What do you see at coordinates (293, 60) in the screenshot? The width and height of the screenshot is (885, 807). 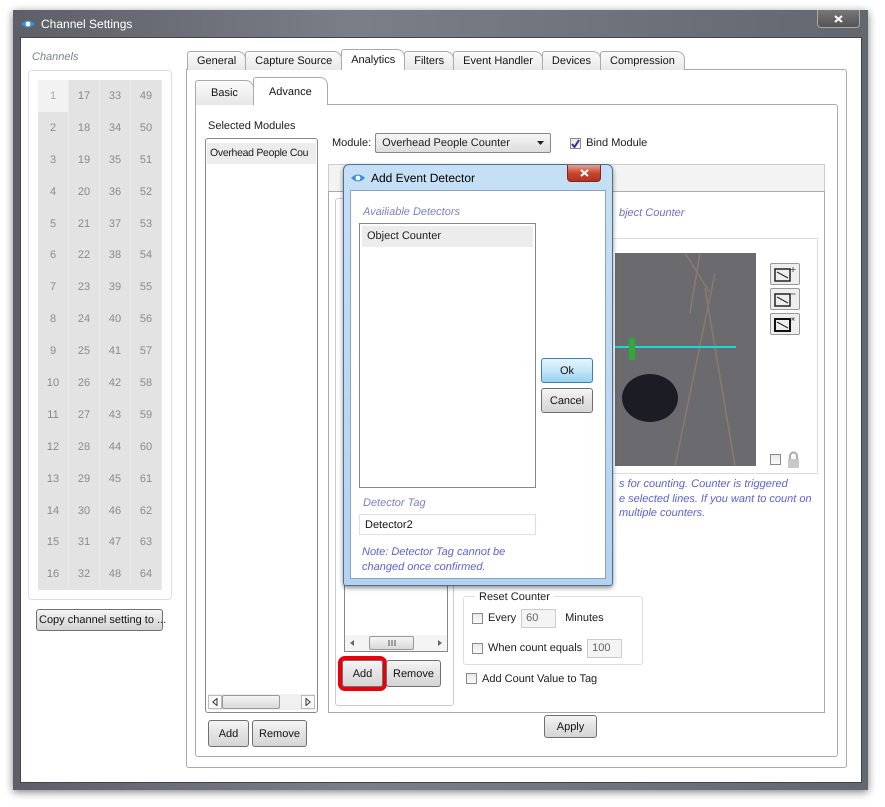 I see `tab: Capture Source` at bounding box center [293, 60].